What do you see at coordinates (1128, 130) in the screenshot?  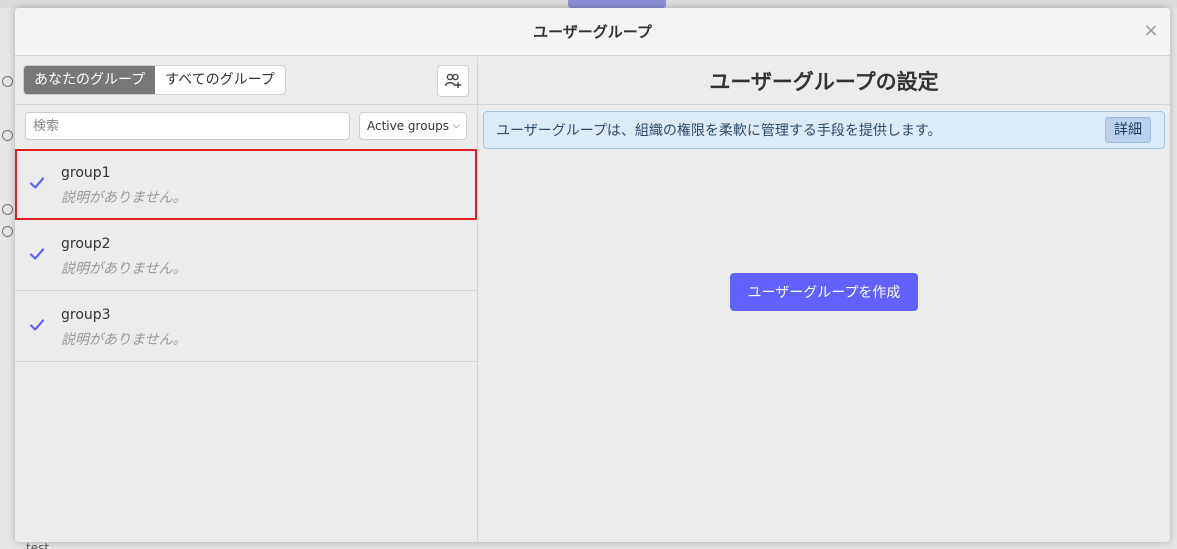 I see `details-button: 詳細` at bounding box center [1128, 130].